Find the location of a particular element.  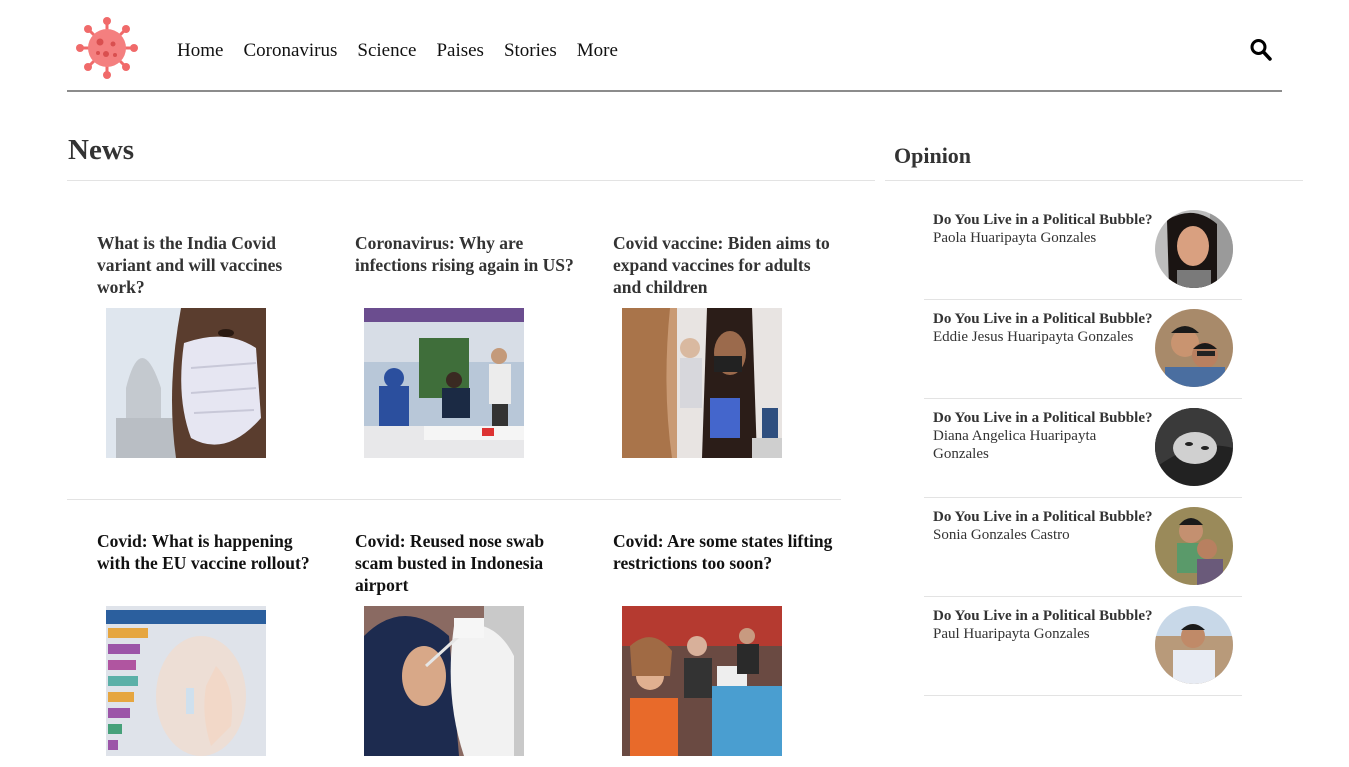

vaccine-chart-photo is located at coordinates (186, 681).